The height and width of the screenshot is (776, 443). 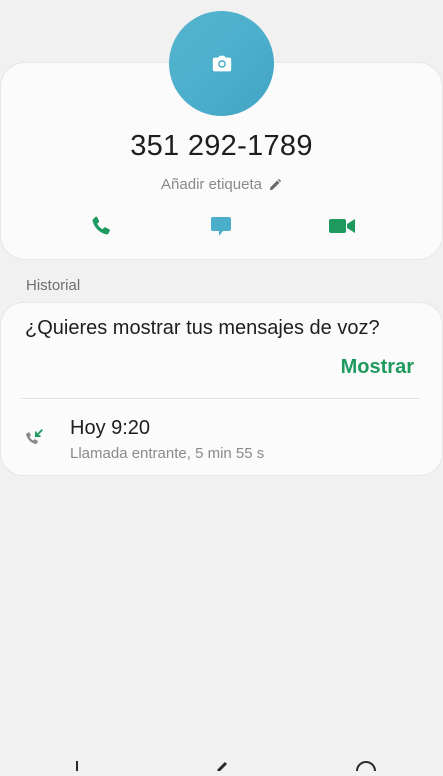 I want to click on call-button, so click(x=101, y=226).